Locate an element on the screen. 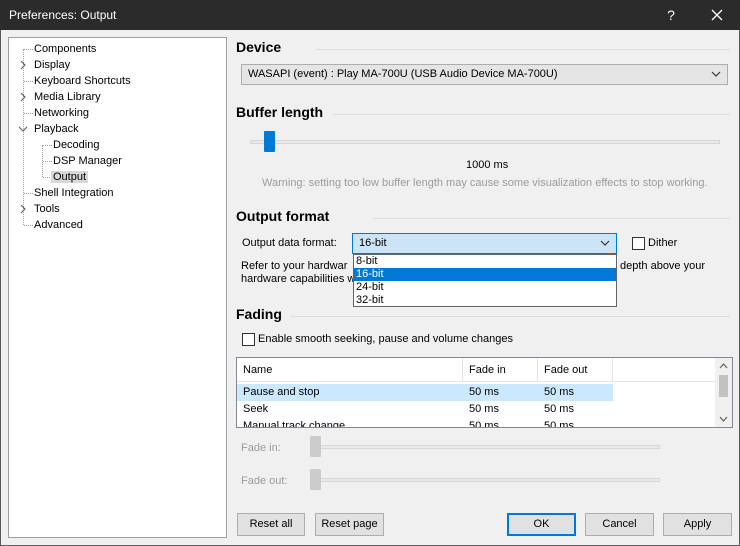 The width and height of the screenshot is (740, 546). tree-item-label: Output is located at coordinates (70, 177).